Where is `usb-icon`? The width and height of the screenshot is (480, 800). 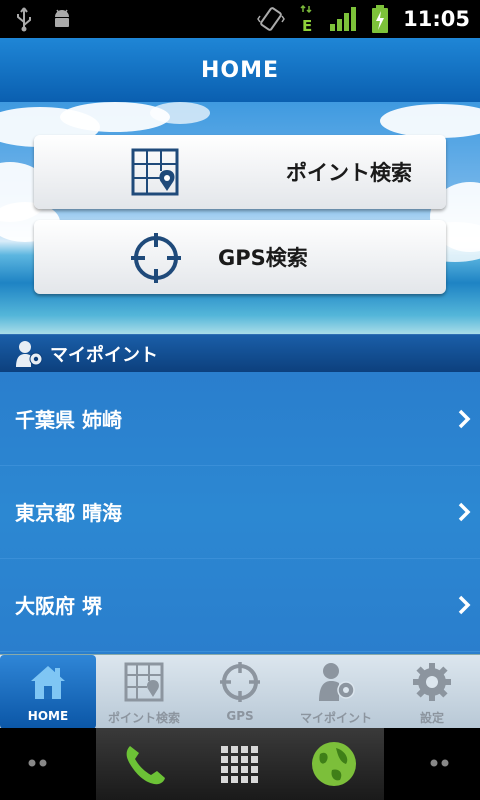 usb-icon is located at coordinates (24, 19).